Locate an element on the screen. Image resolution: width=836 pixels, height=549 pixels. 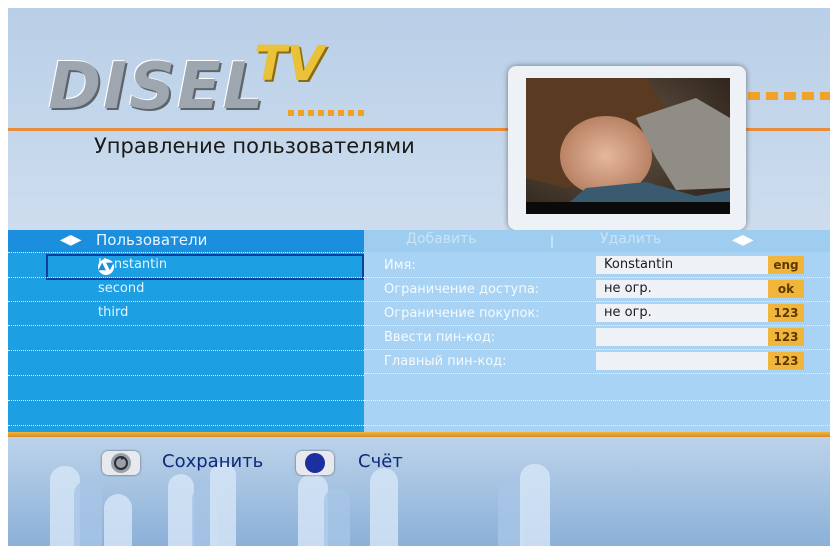
refresh-icon is located at coordinates (121, 463).